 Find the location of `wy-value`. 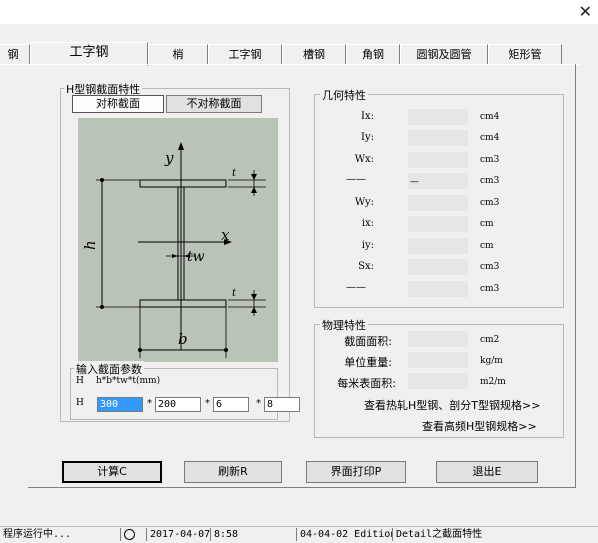

wy-value is located at coordinates (438, 203).